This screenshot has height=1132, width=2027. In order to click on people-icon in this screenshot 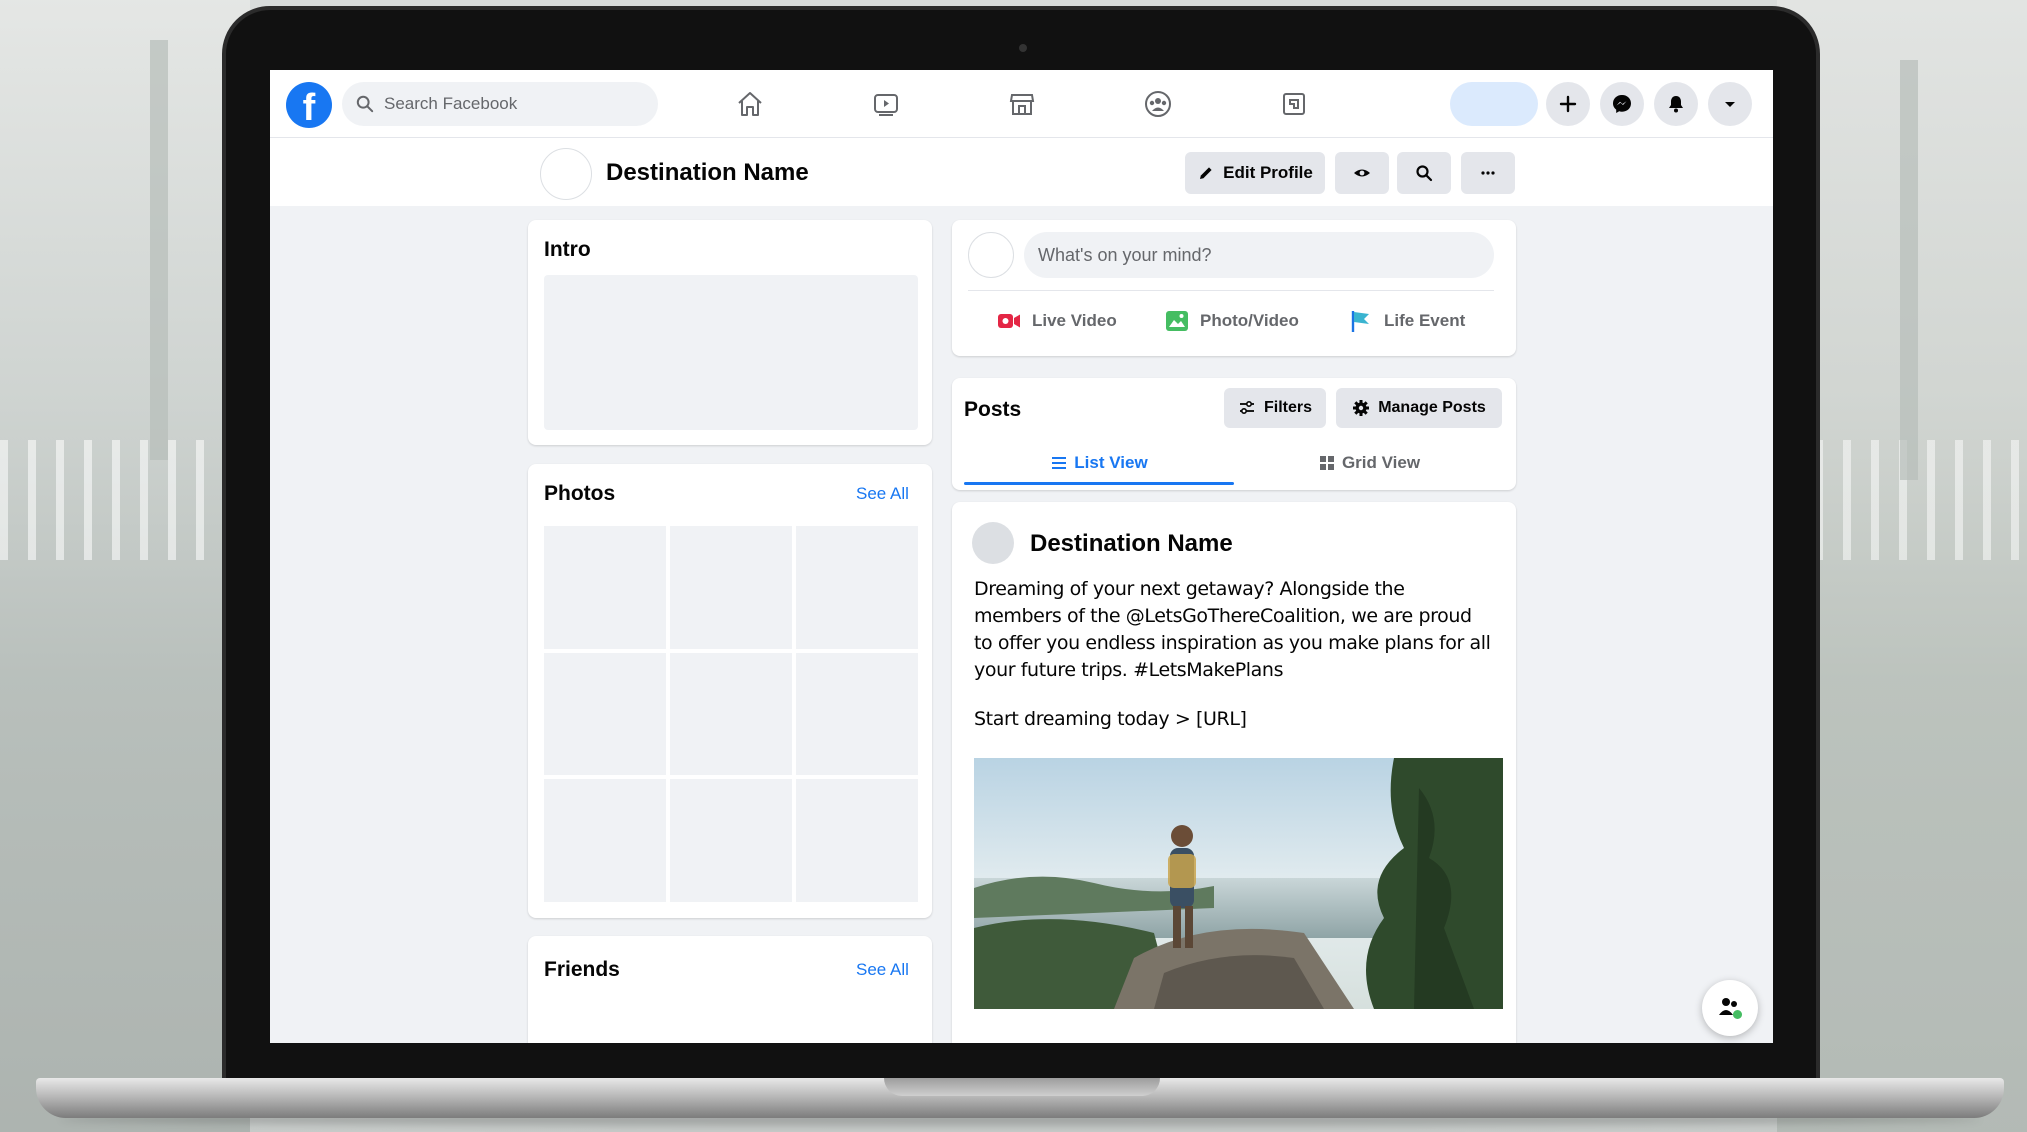, I will do `click(1730, 1008)`.